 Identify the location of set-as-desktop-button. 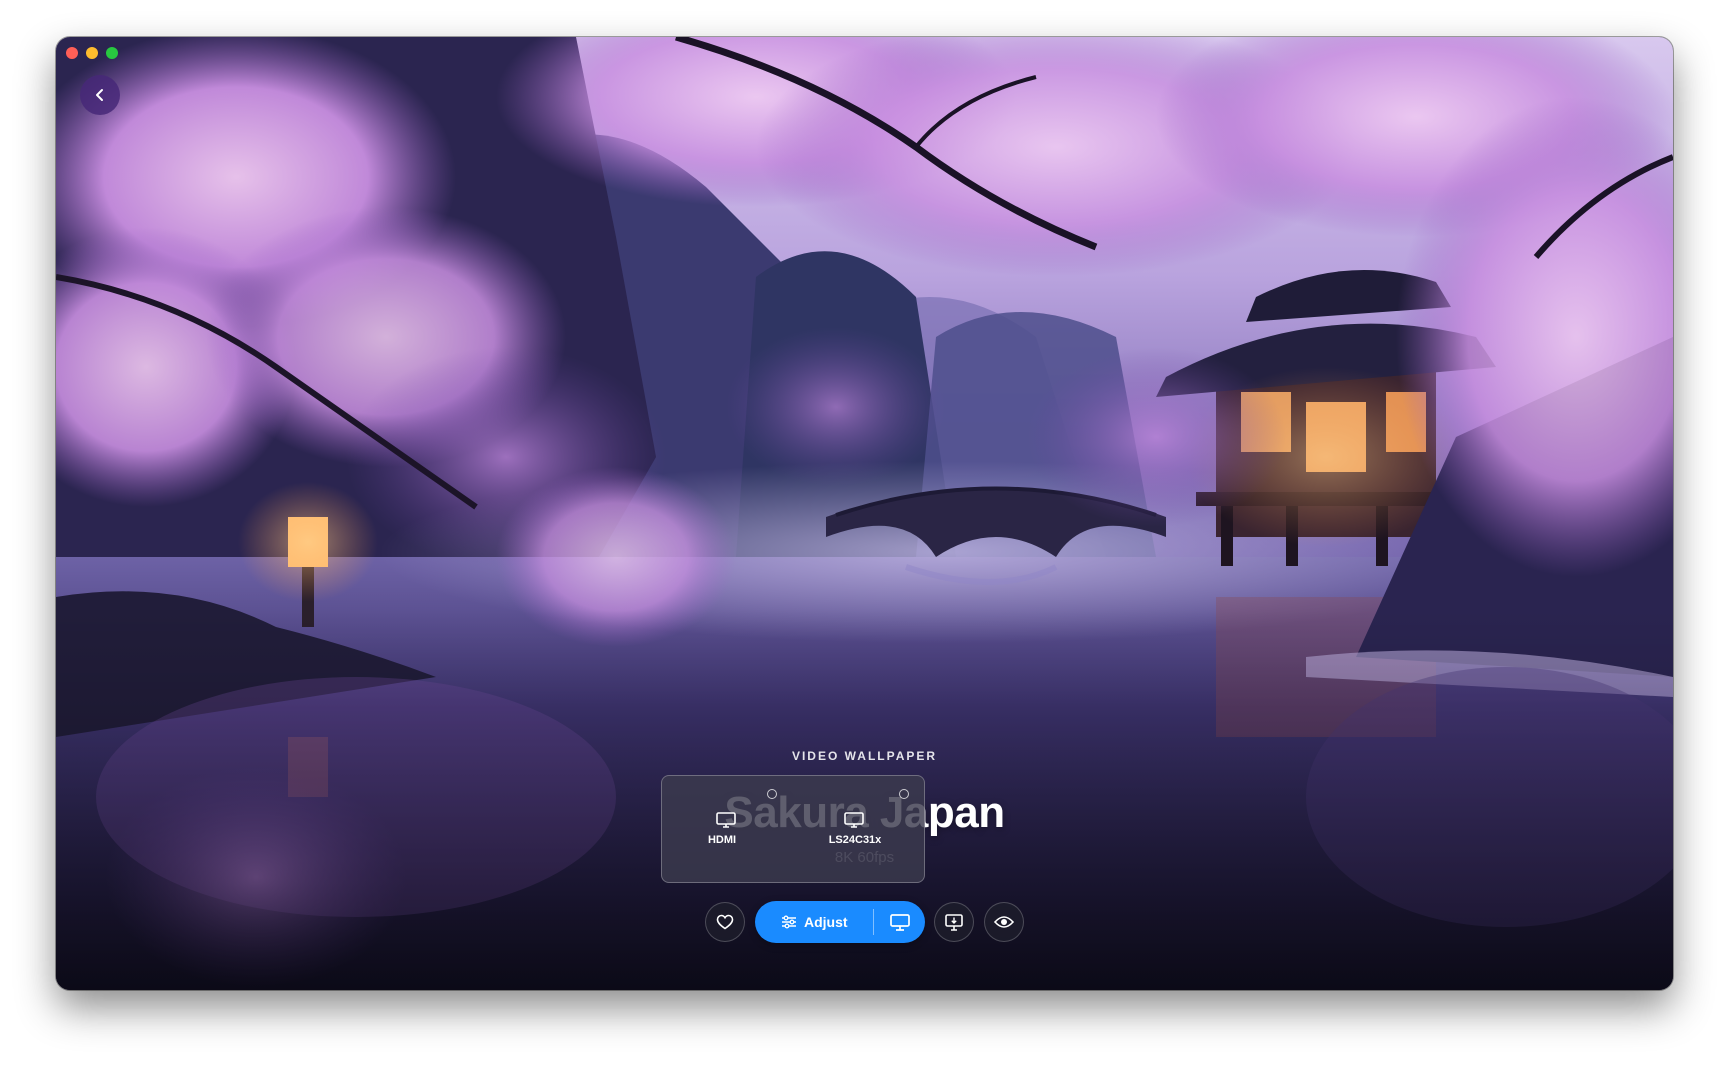
(954, 922).